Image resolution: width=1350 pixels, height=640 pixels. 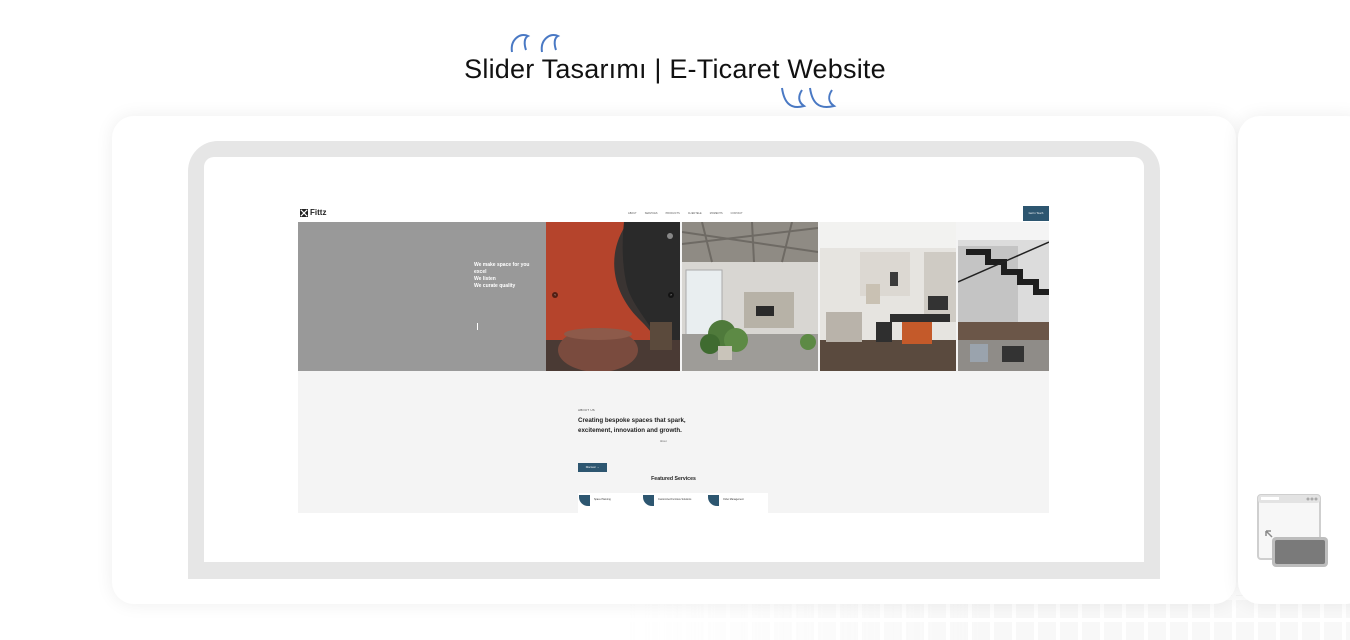 I want to click on slide-image-2-art, so click(x=750, y=296).